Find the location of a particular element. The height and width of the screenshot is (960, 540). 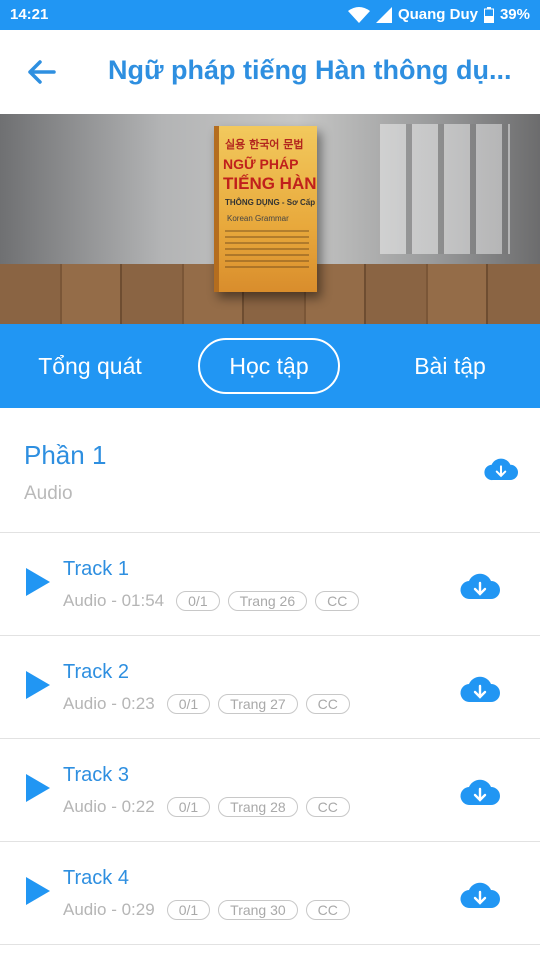

track-meta: Audio - 0:29 0/1 Trang 30 CC is located at coordinates (206, 910).